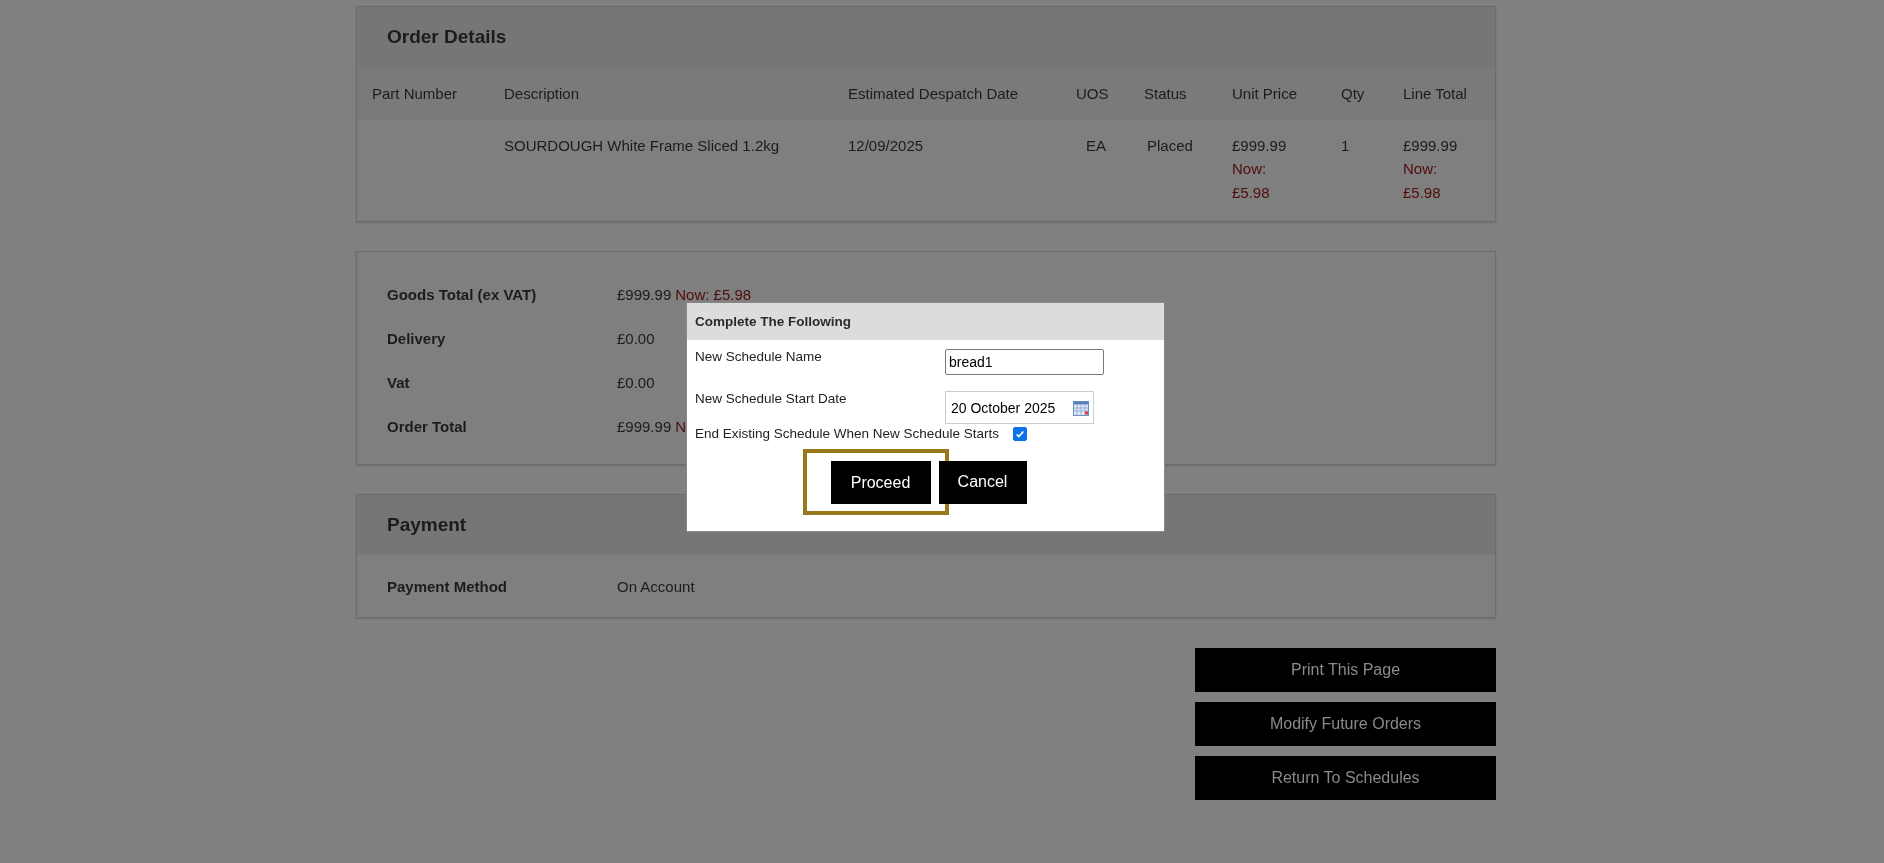 The height and width of the screenshot is (863, 1884). Describe the element at coordinates (1435, 93) in the screenshot. I see `column-header: Line Total` at that location.